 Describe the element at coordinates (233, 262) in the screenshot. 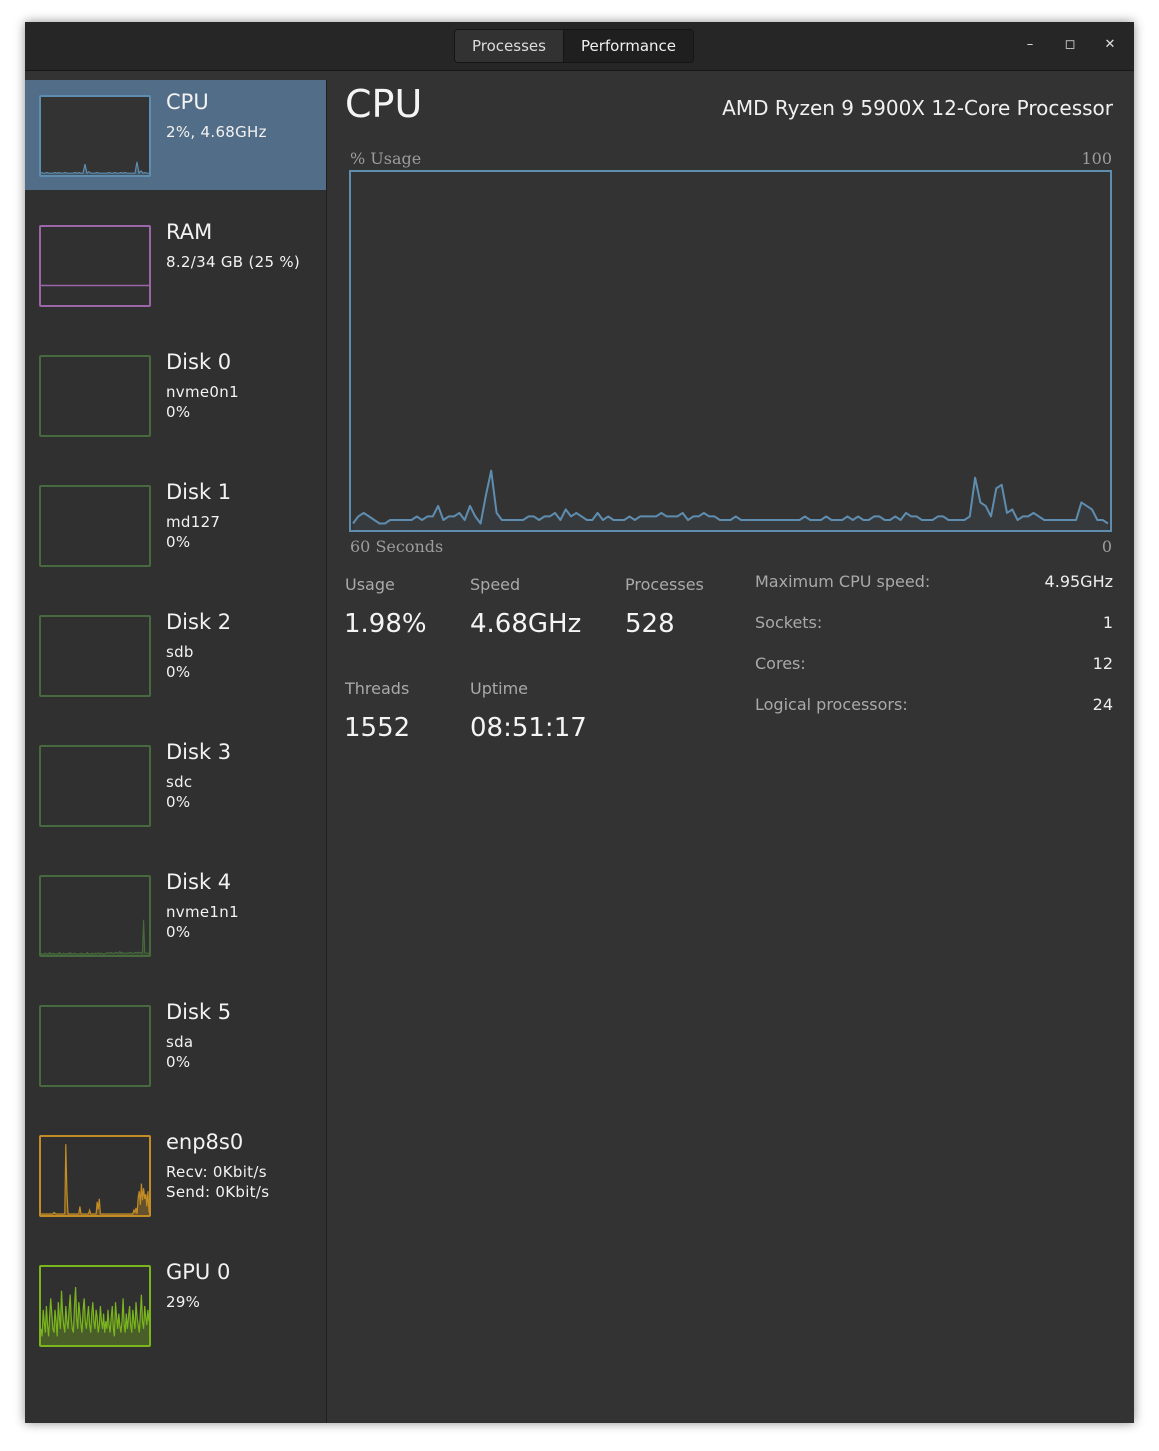

I see `sidebar-item-detail: 8.2/34 GB (25 %)` at that location.